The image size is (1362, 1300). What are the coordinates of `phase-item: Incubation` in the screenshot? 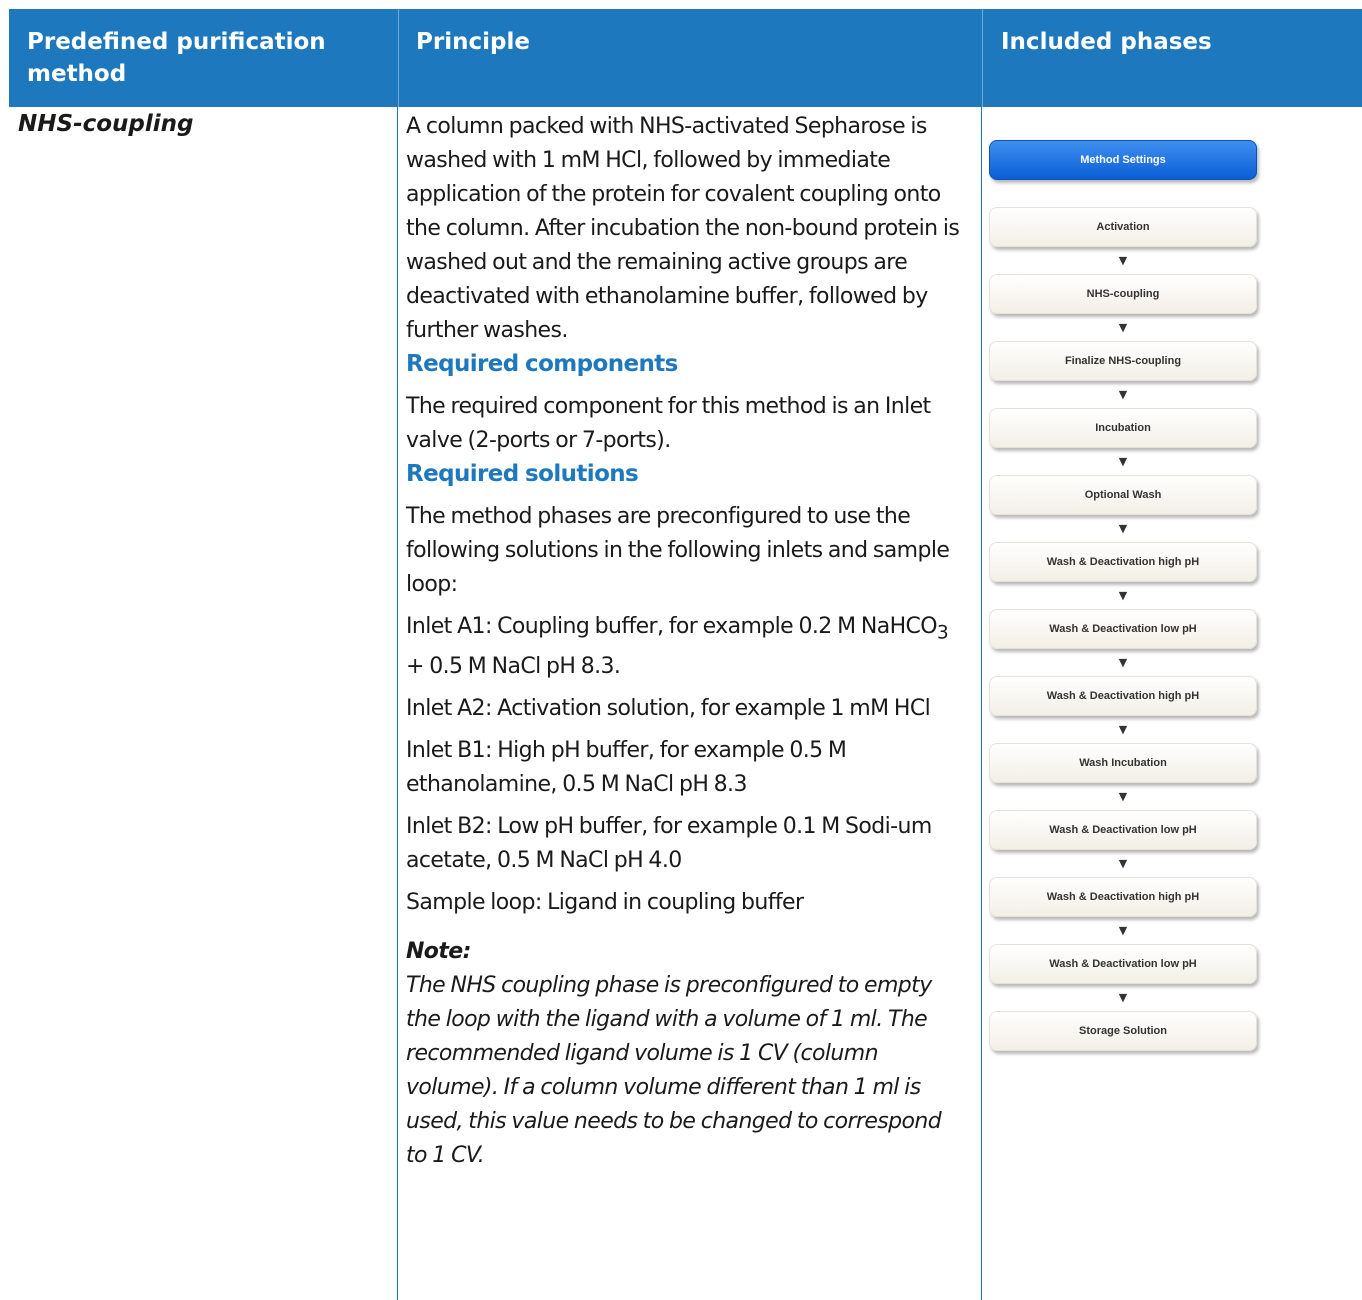 It's located at (1123, 428).